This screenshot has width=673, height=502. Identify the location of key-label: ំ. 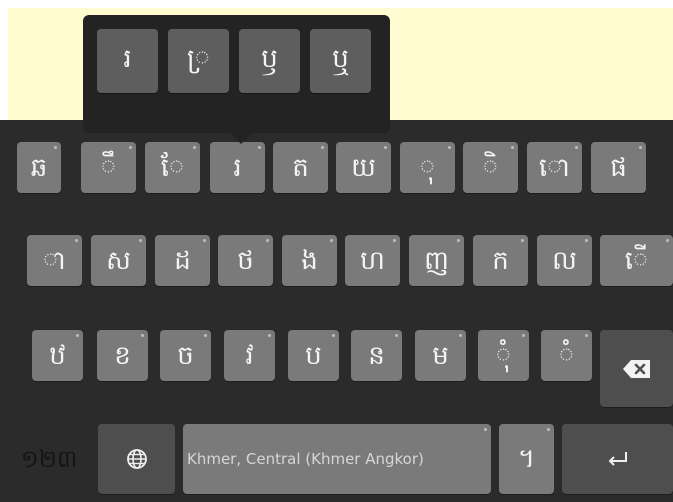
(566, 355).